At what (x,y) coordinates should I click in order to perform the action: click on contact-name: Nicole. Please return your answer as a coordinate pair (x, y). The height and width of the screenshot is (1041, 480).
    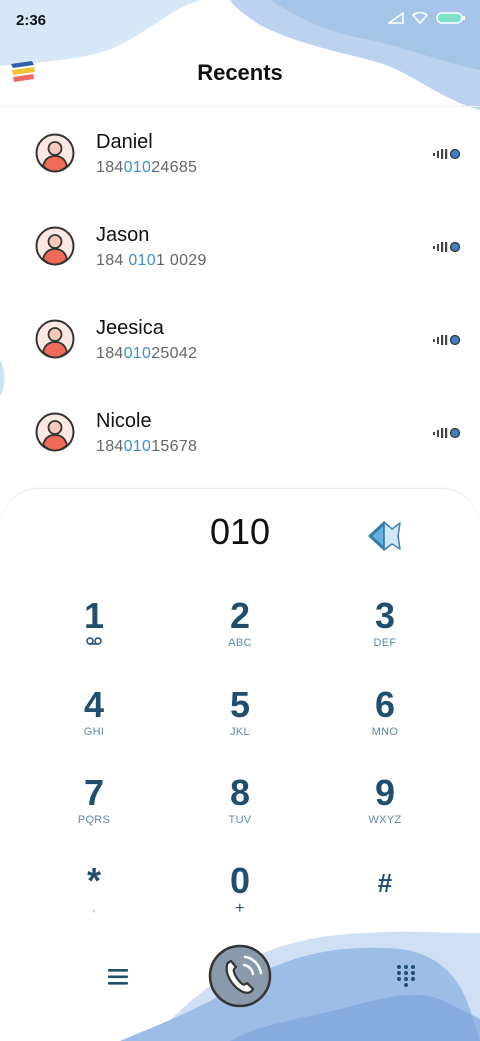
    Looking at the image, I should click on (124, 421).